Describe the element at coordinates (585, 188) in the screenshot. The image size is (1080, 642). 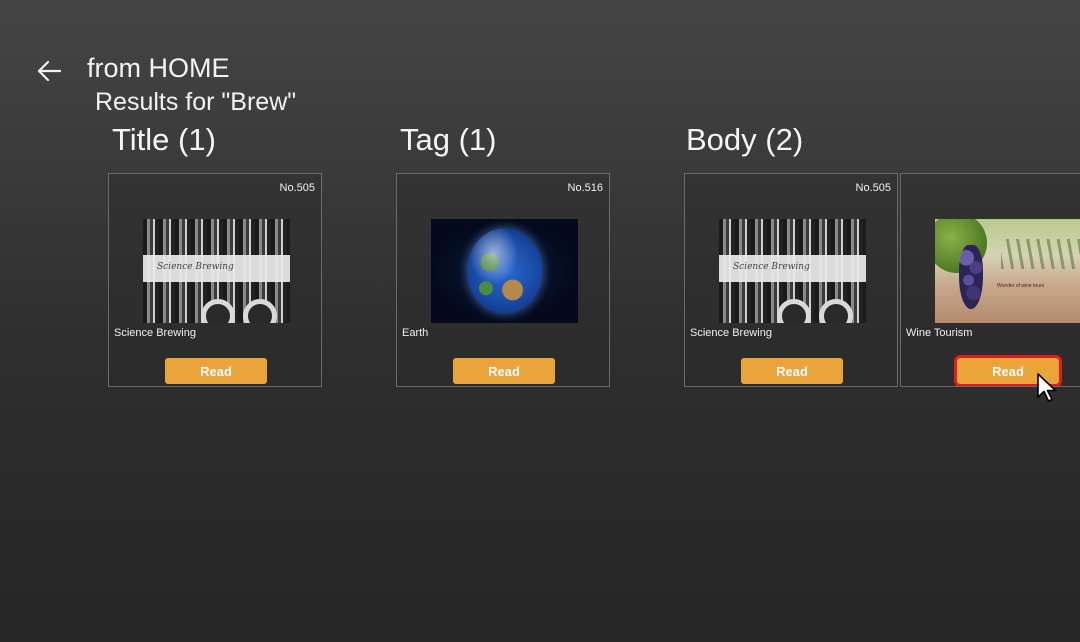
I see `card-number: No.516` at that location.